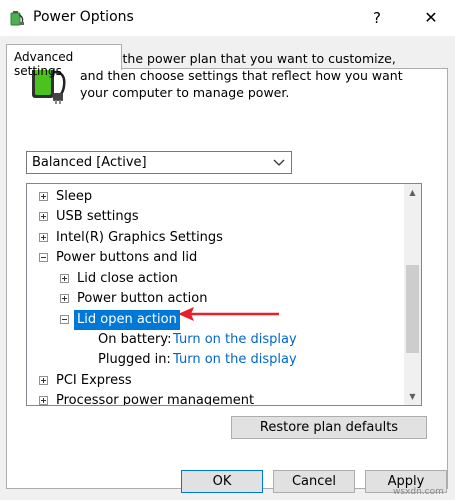  I want to click on scroll-down-icon: ▼, so click(412, 396).